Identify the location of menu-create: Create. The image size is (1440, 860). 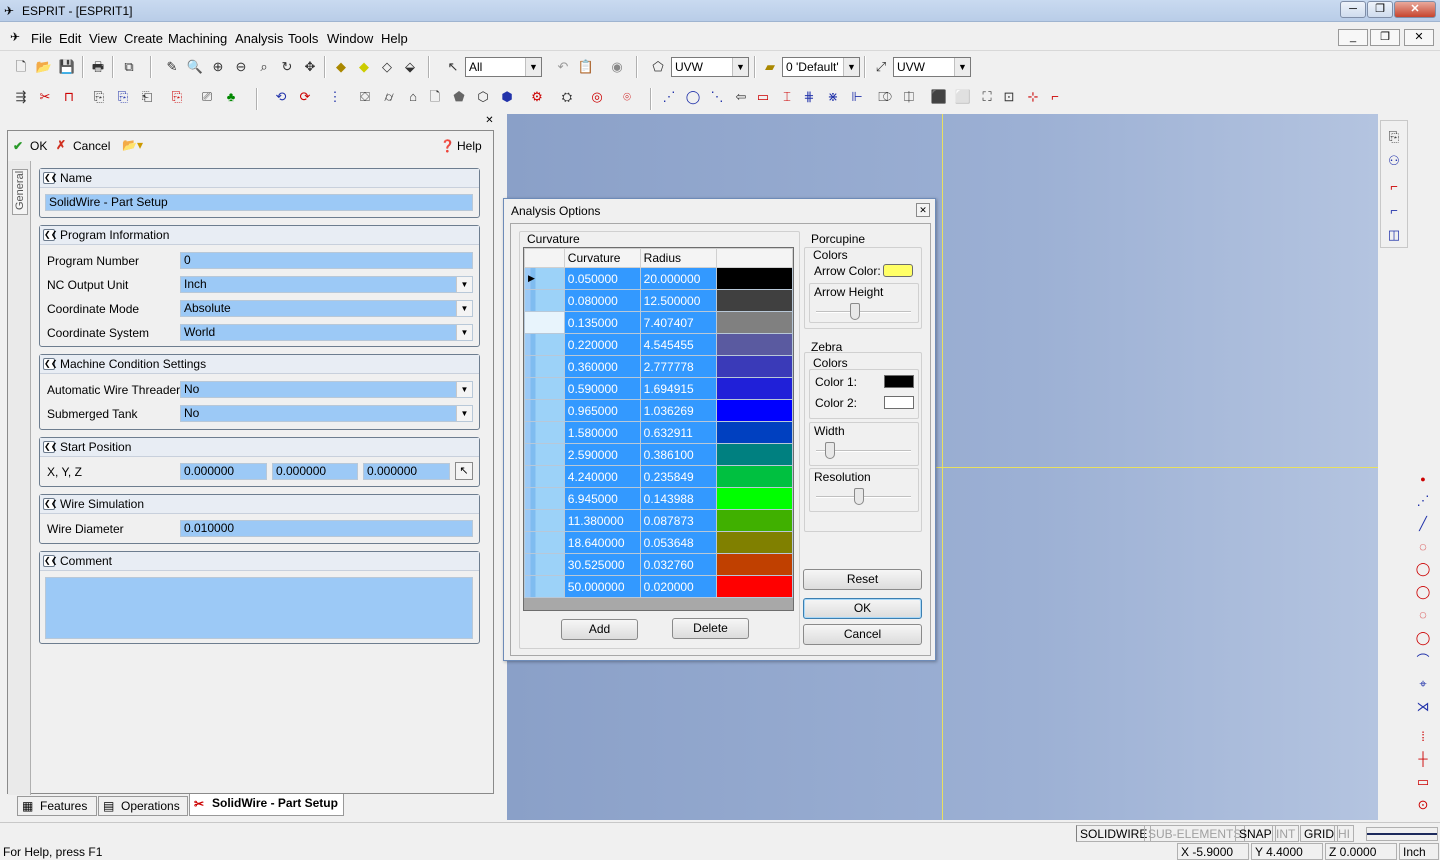
(143, 38).